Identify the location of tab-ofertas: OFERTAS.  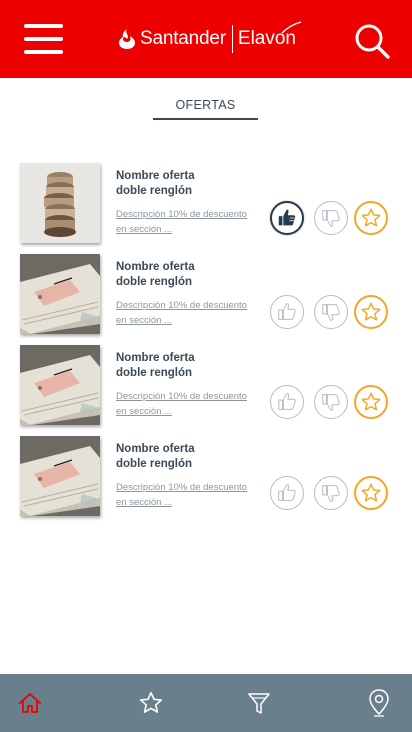
(205, 108).